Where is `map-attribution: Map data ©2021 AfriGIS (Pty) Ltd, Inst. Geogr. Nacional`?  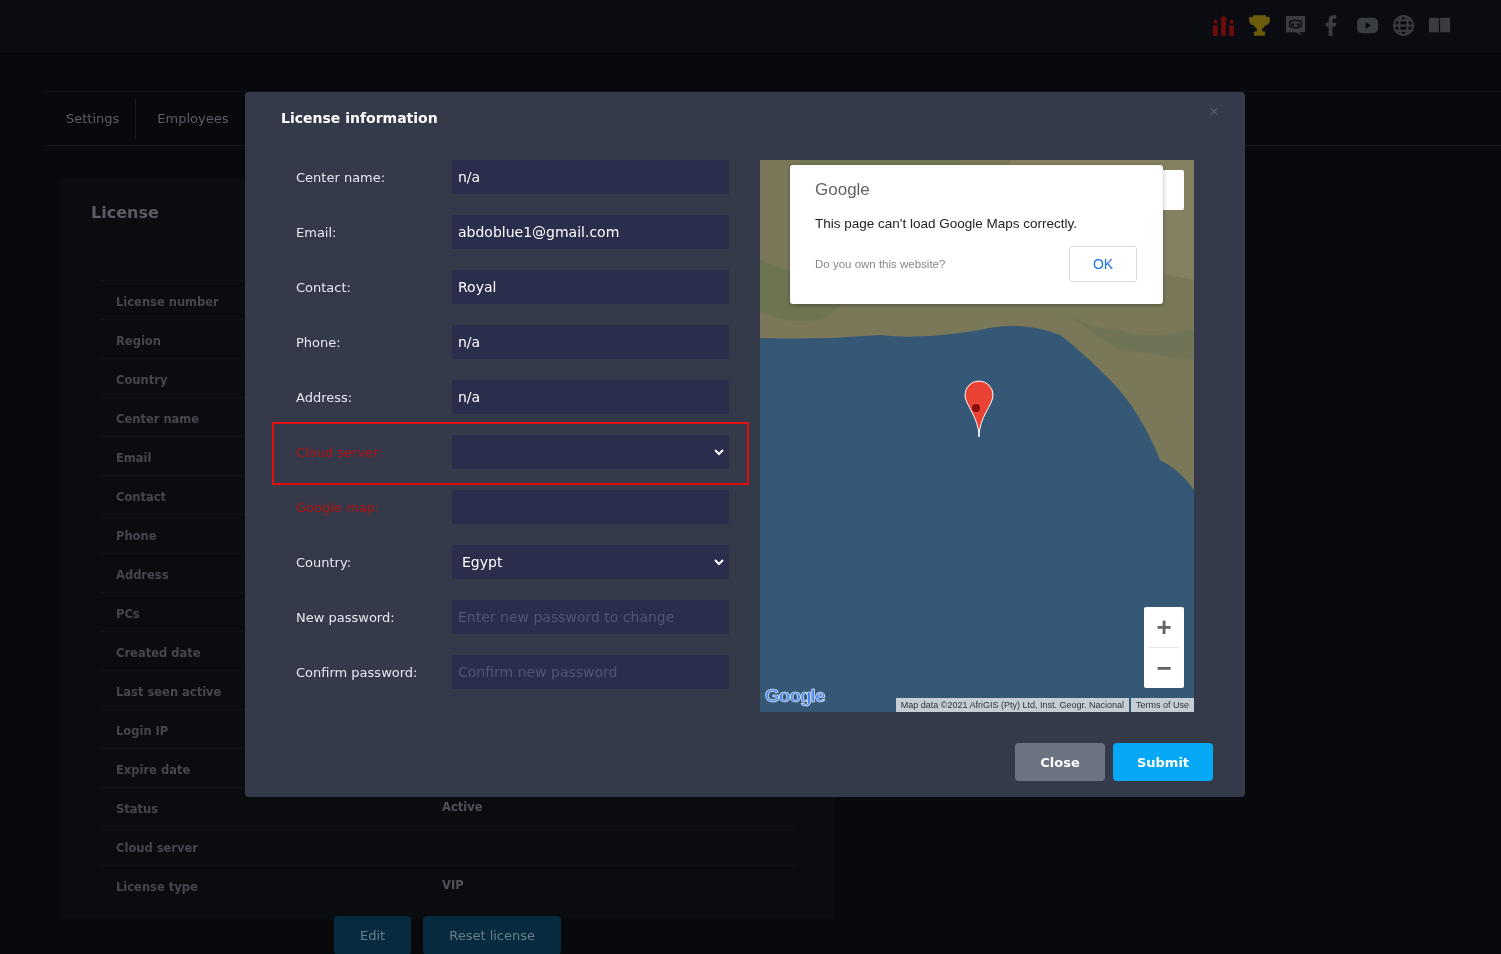
map-attribution: Map data ©2021 AfriGIS (Pty) Ltd, Inst. Geogr. Nacional is located at coordinates (1012, 705).